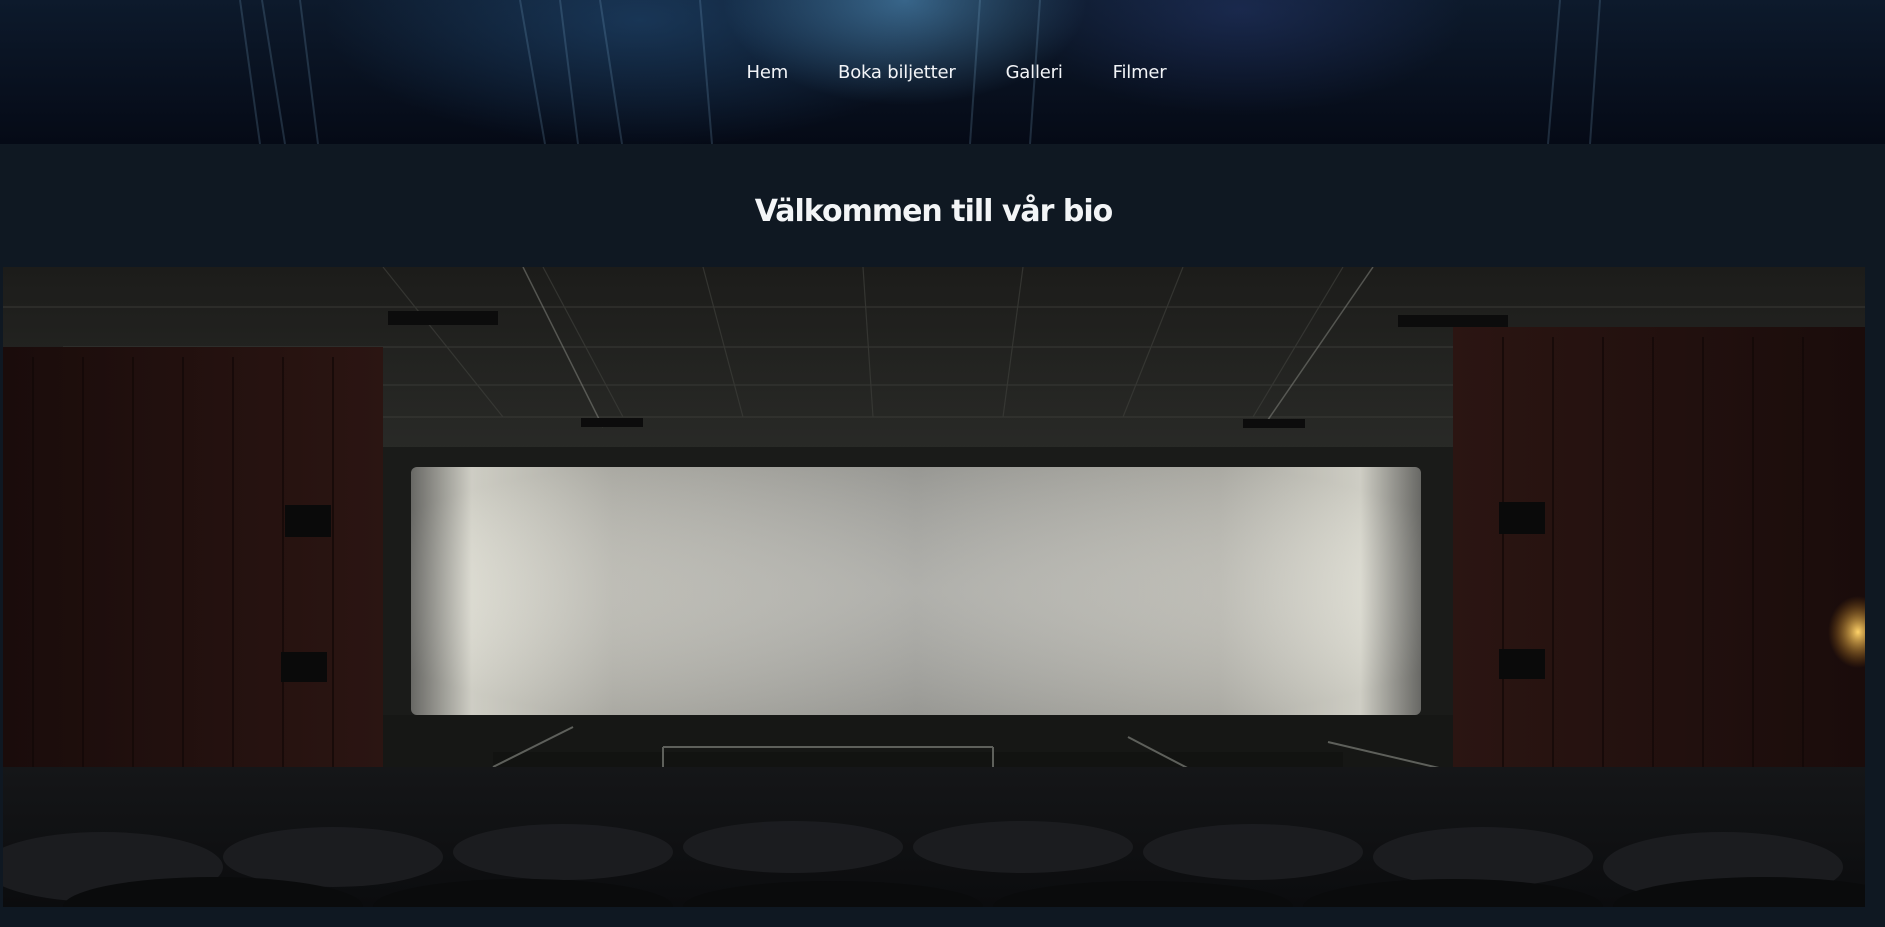 The height and width of the screenshot is (927, 1885). Describe the element at coordinates (1140, 72) in the screenshot. I see `nav-link-filmer: Filmer` at that location.